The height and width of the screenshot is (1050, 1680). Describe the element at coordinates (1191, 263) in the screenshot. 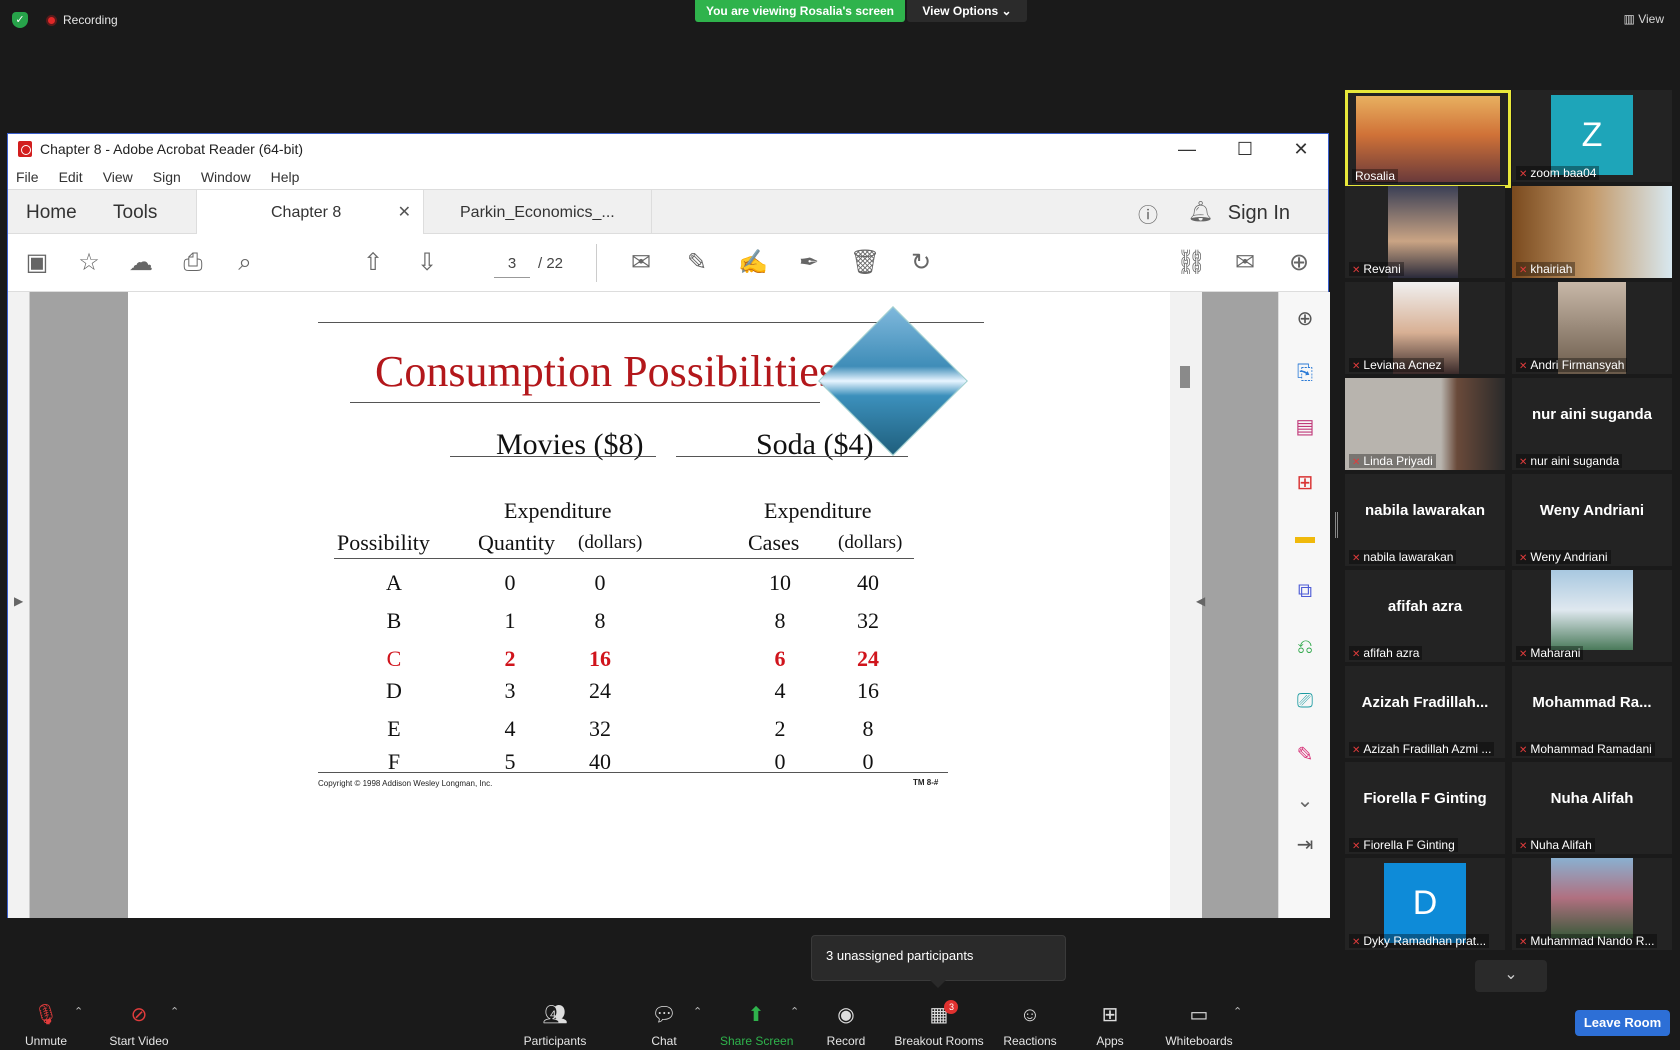

I see `link-icon: ⛓` at that location.